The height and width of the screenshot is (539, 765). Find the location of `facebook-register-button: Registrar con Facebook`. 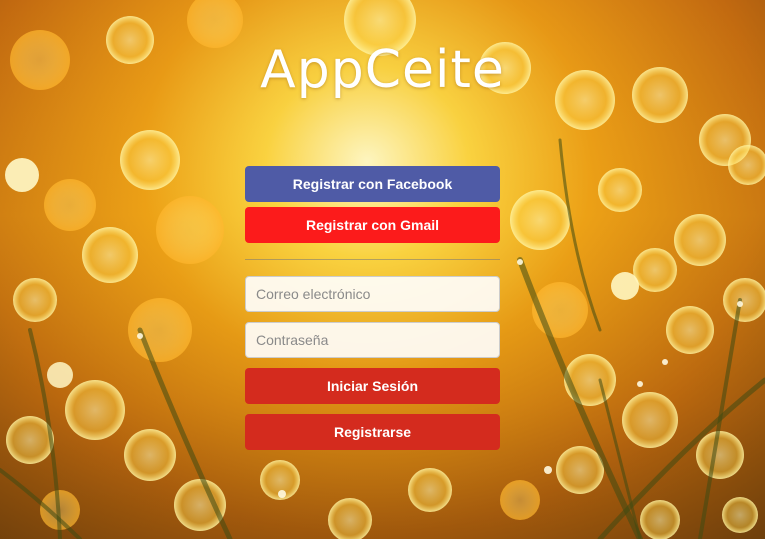

facebook-register-button: Registrar con Facebook is located at coordinates (372, 184).